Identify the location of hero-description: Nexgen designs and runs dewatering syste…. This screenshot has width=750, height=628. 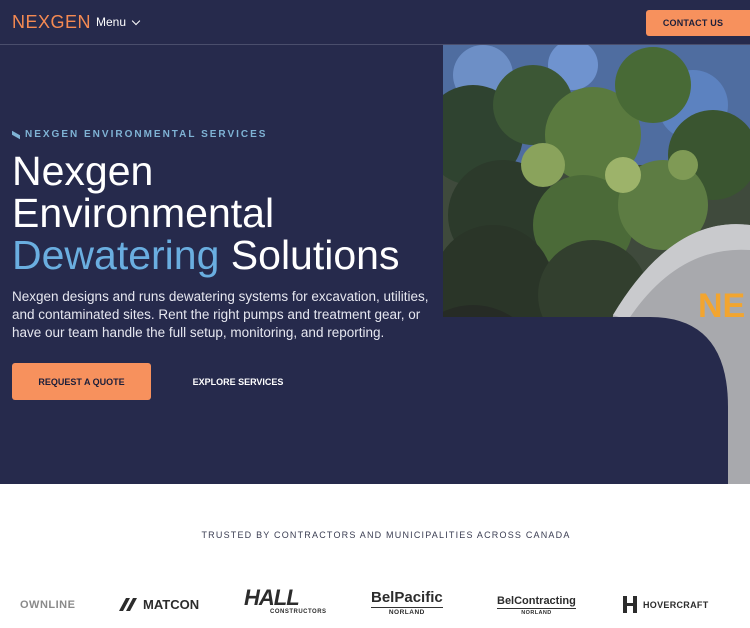
(220, 314).